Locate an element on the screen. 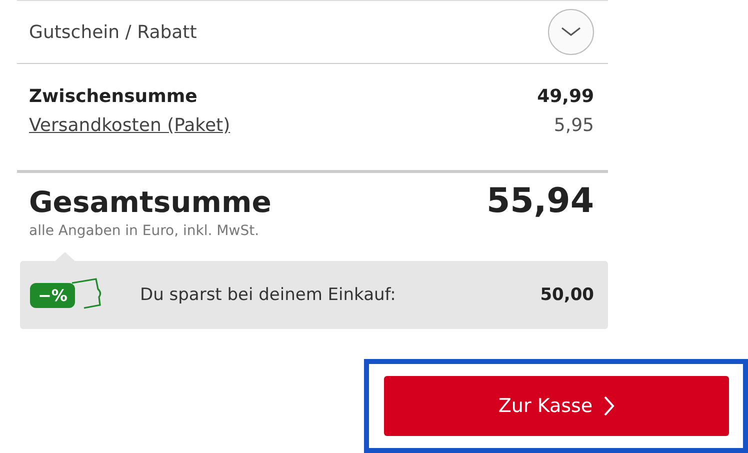 This screenshot has height=453, width=748. coupon-label: Gutschein / Rabatt is located at coordinates (113, 32).